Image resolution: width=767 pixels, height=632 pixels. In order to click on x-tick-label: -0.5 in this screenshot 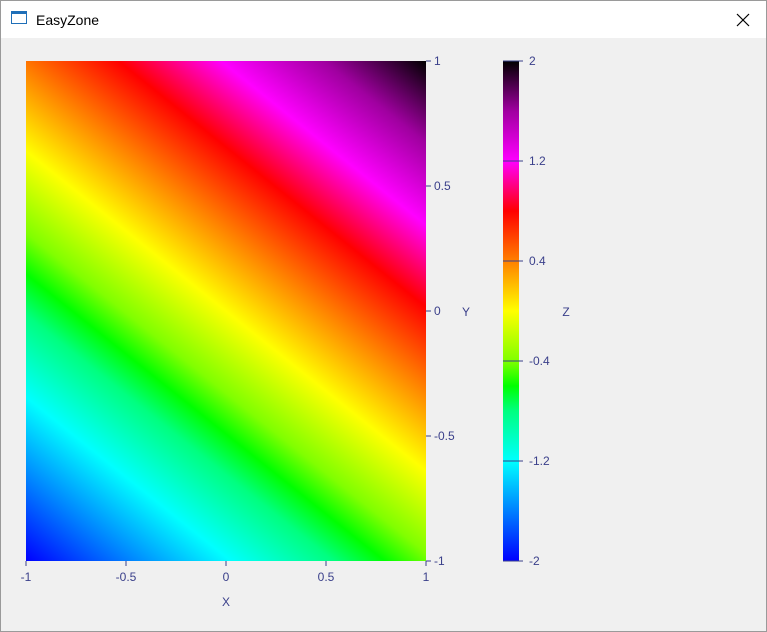, I will do `click(126, 577)`.